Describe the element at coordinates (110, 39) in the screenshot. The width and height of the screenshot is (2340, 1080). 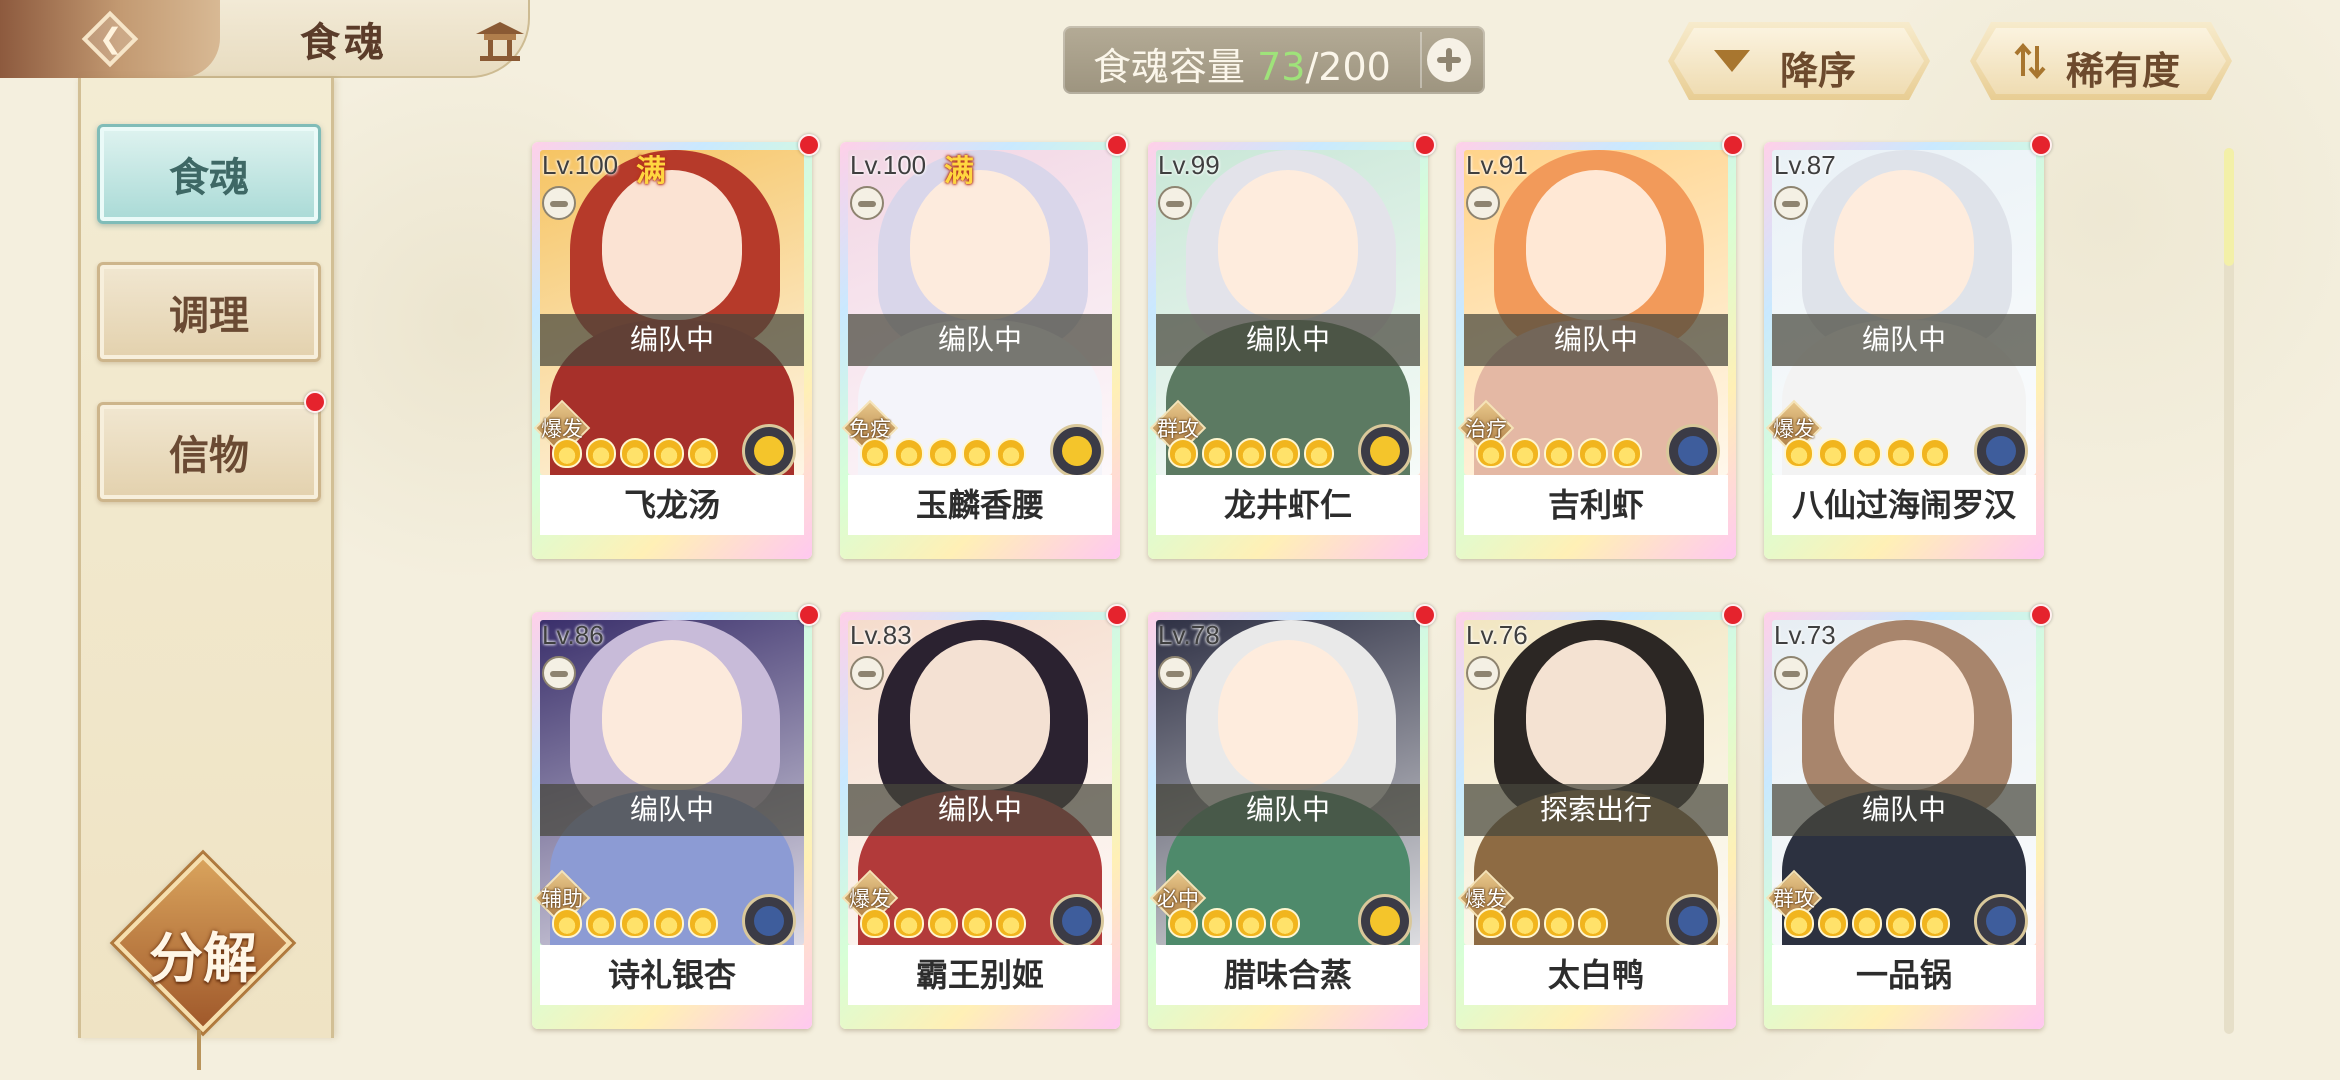
I see `back-button: ❮` at that location.